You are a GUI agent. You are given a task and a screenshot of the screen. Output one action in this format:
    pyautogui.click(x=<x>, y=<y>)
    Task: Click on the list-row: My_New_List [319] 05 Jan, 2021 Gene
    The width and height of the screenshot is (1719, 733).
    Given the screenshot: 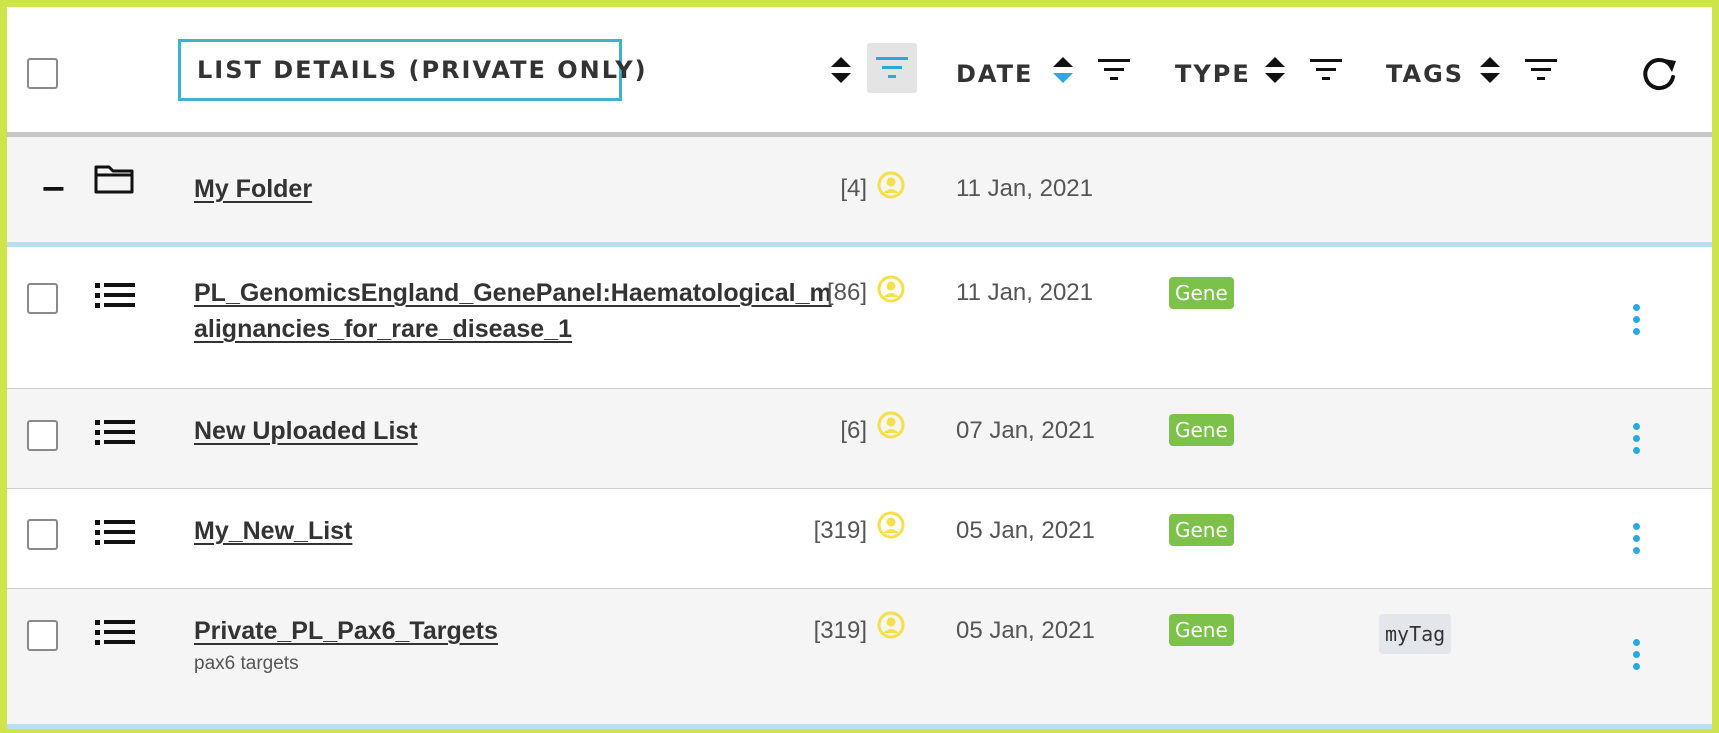 What is the action you would take?
    pyautogui.click(x=859, y=539)
    